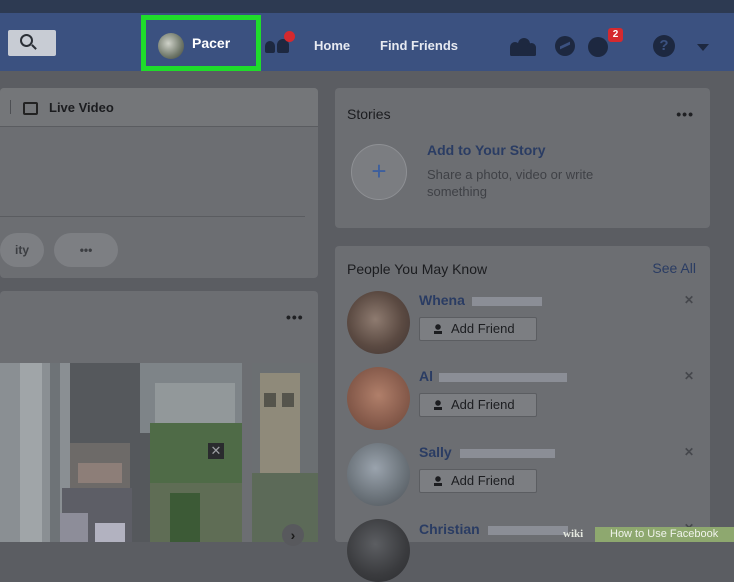 Image resolution: width=734 pixels, height=582 pixels. Describe the element at coordinates (26, 40) in the screenshot. I see `search-icon` at that location.